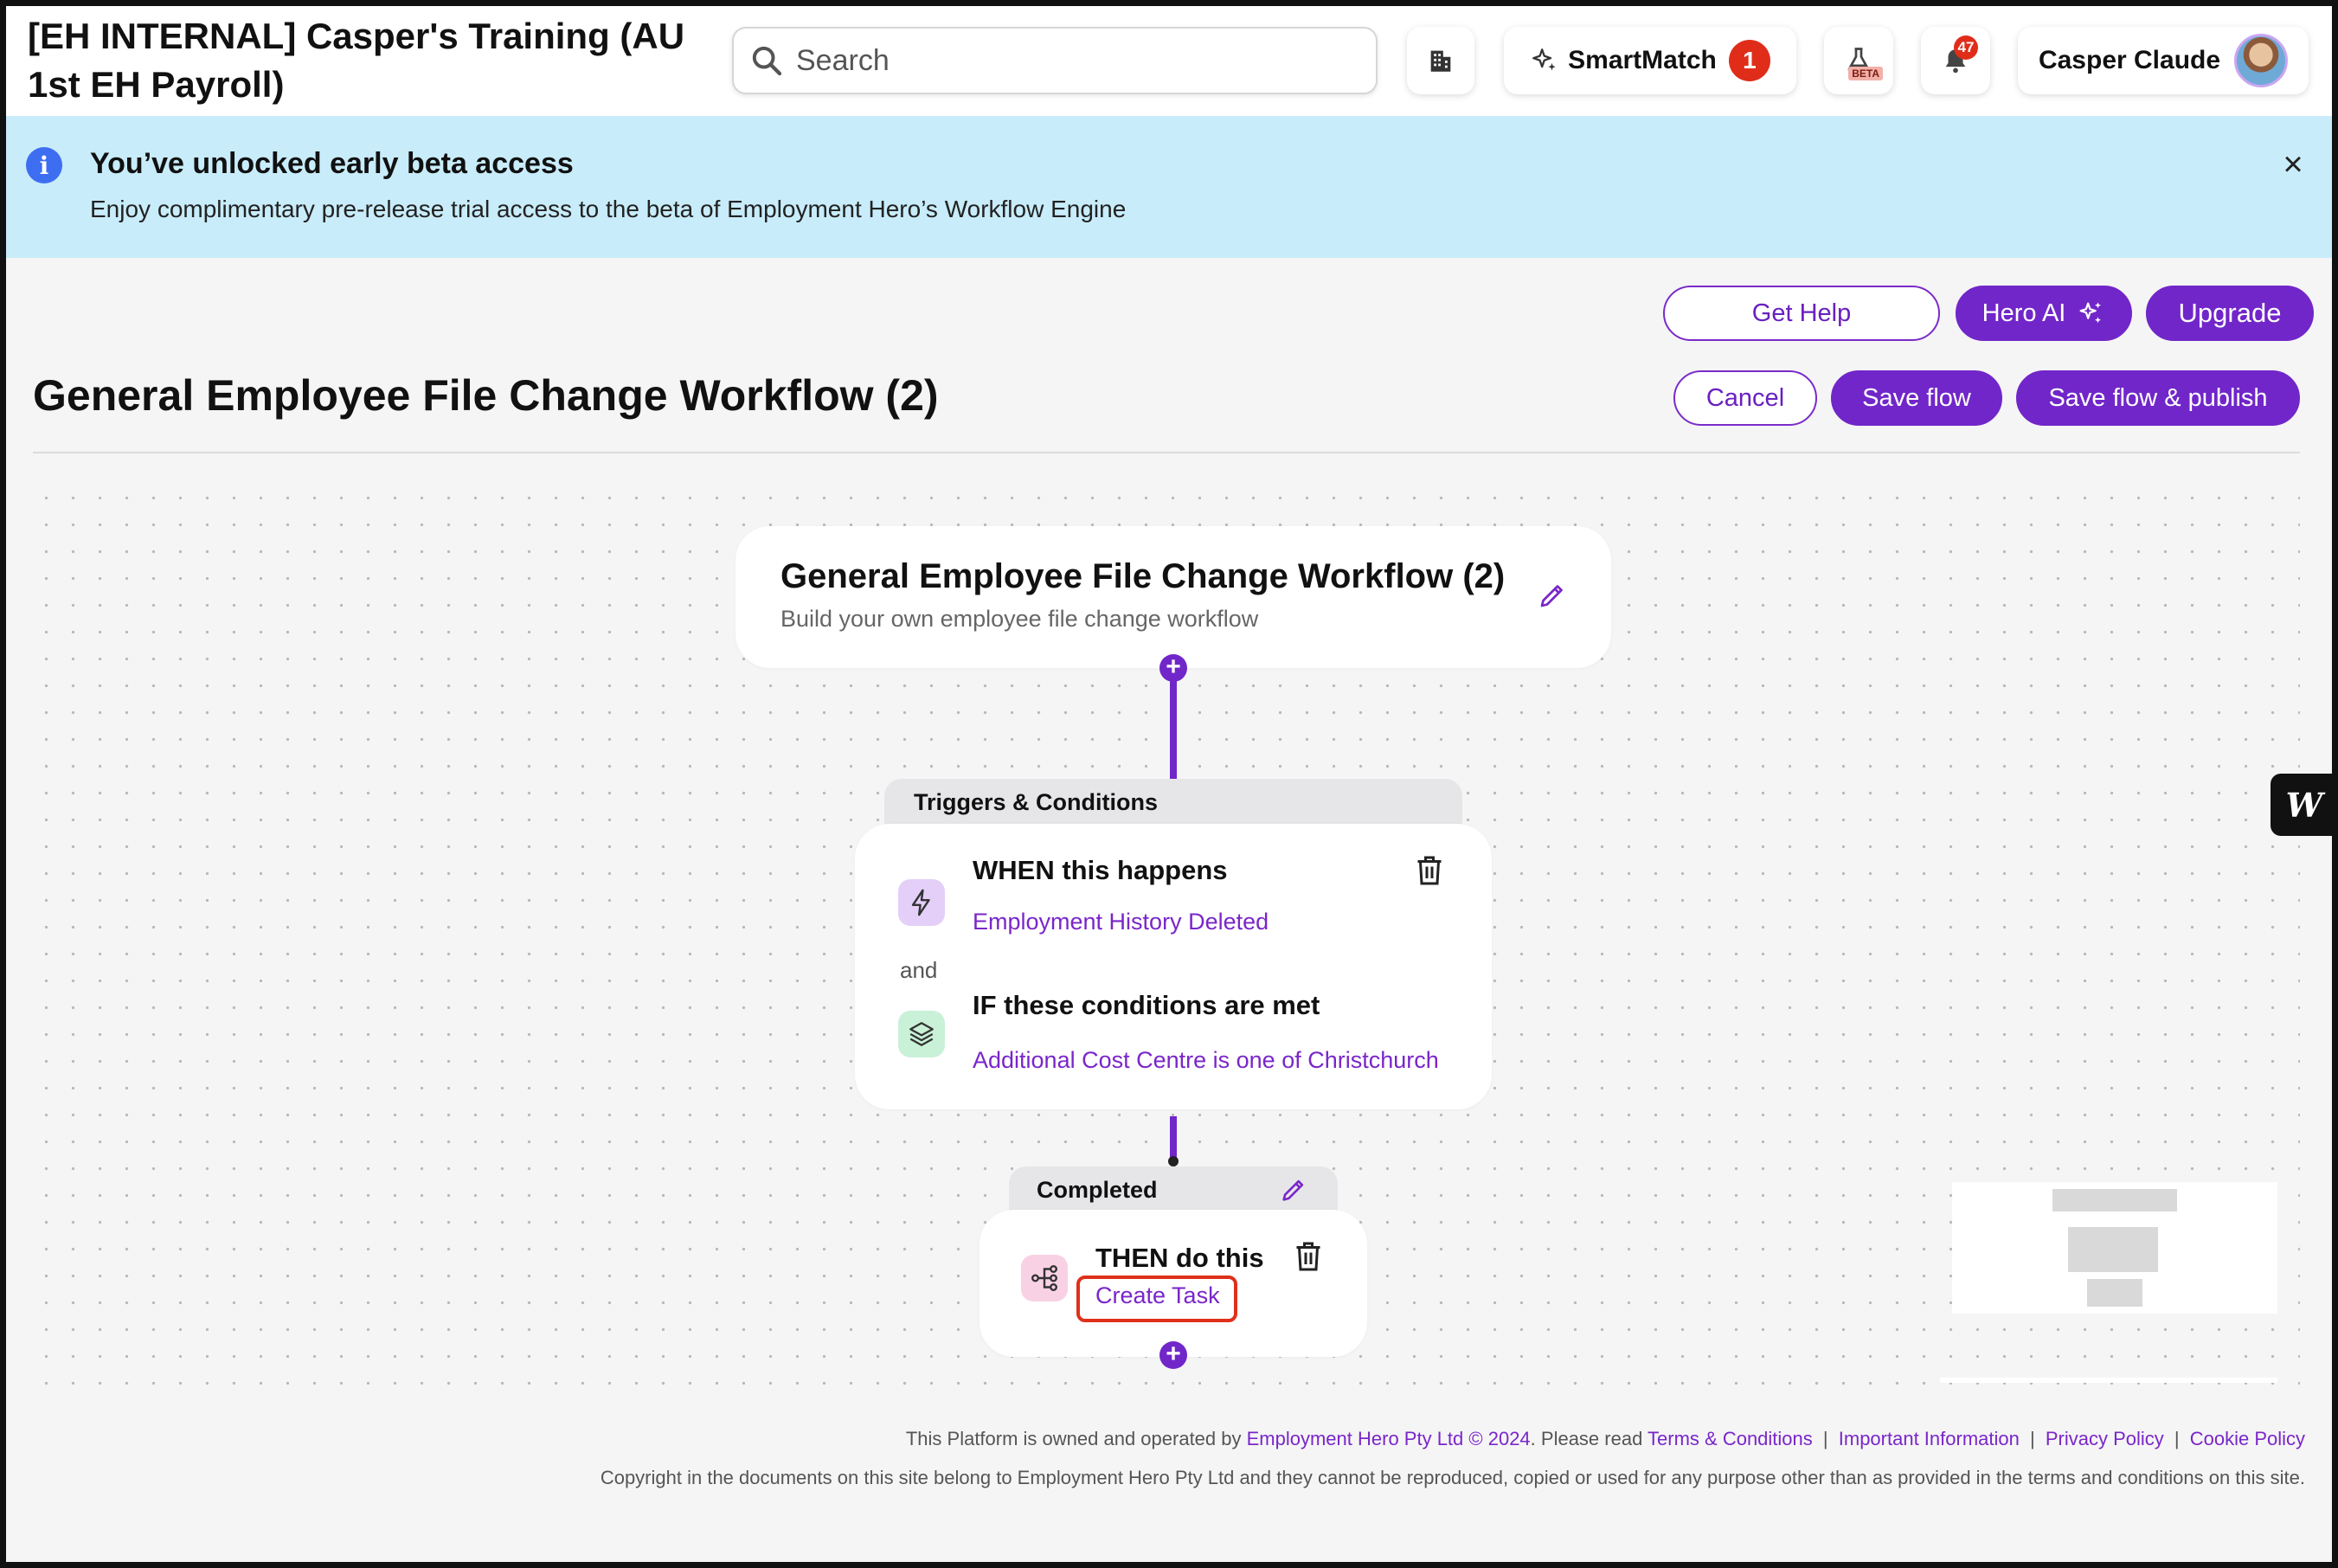 The height and width of the screenshot is (1568, 2338). Describe the element at coordinates (1749, 60) in the screenshot. I see `smartmatch-count-badge: 1` at that location.